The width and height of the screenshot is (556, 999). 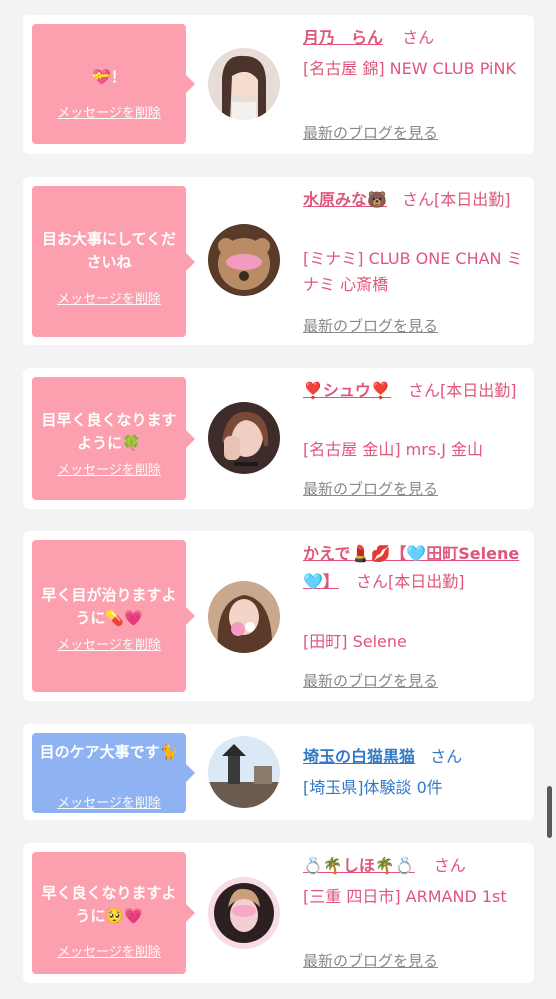 What do you see at coordinates (345, 199) in the screenshot?
I see `cast-name-link: 水原みな🐻` at bounding box center [345, 199].